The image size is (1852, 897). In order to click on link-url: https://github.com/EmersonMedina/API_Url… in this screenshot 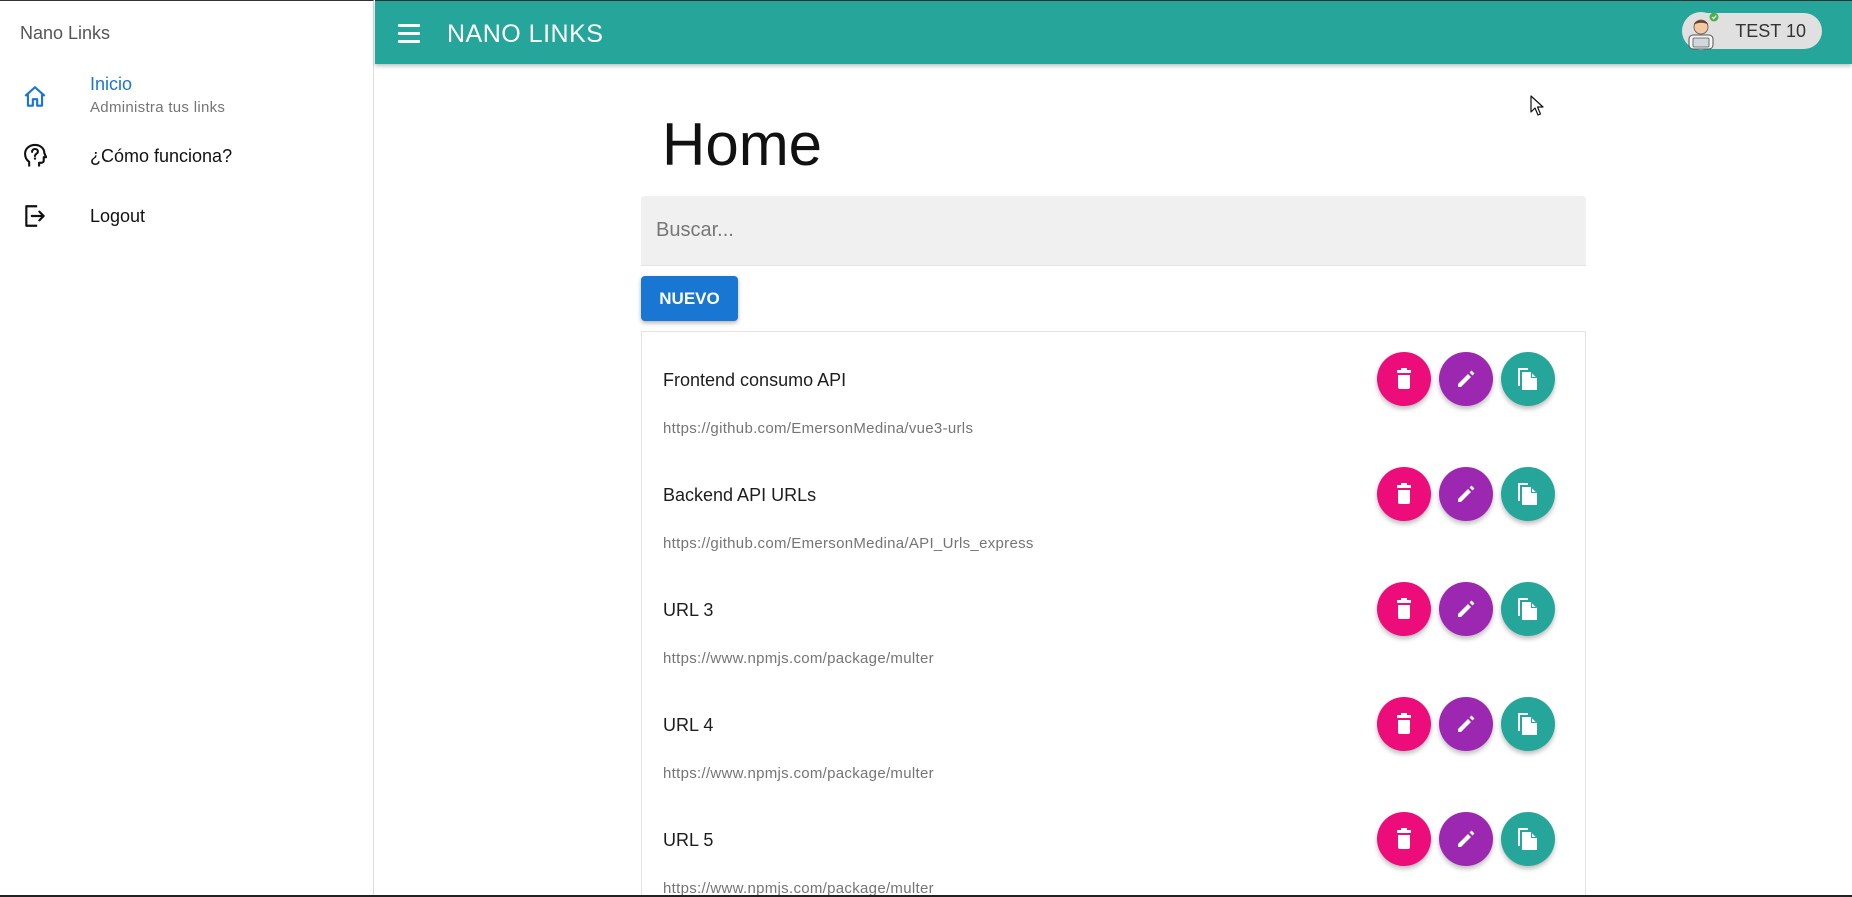, I will do `click(848, 543)`.